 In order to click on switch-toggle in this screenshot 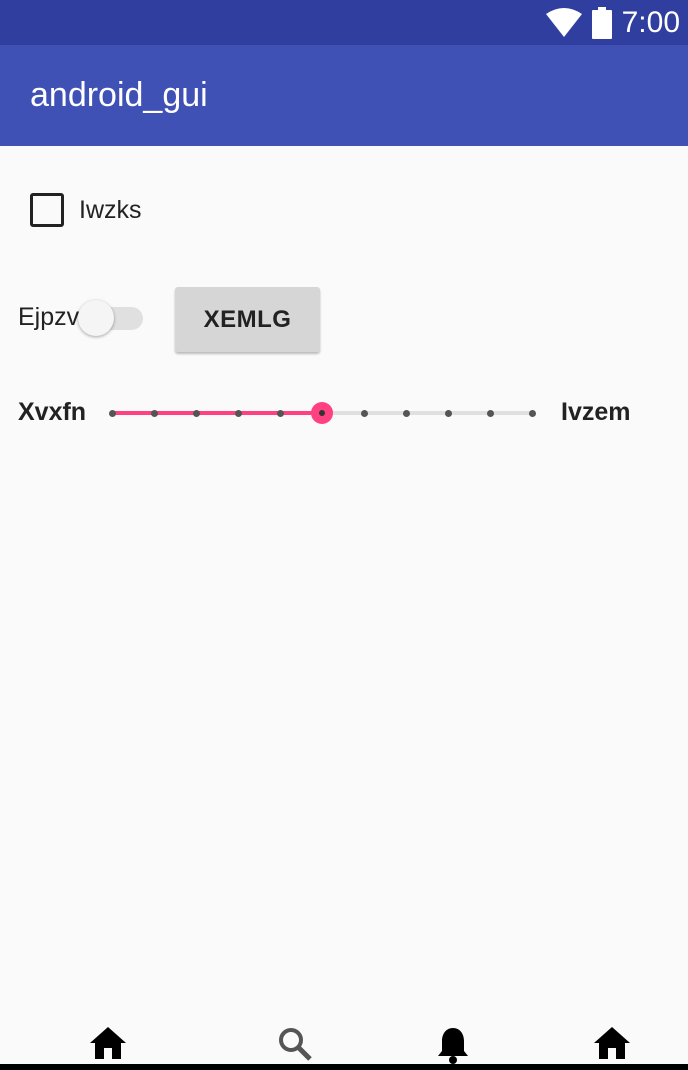, I will do `click(96, 318)`.